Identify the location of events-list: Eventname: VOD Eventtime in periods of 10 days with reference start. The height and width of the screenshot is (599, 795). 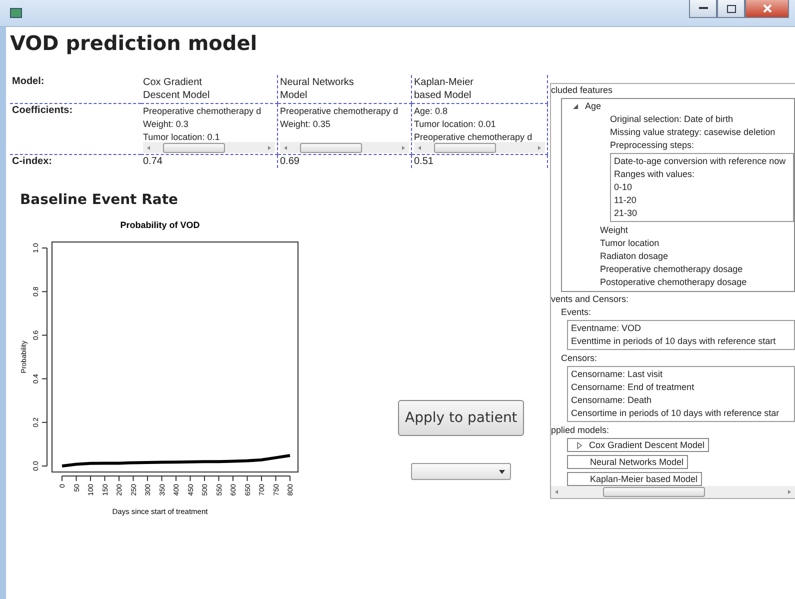
(681, 335).